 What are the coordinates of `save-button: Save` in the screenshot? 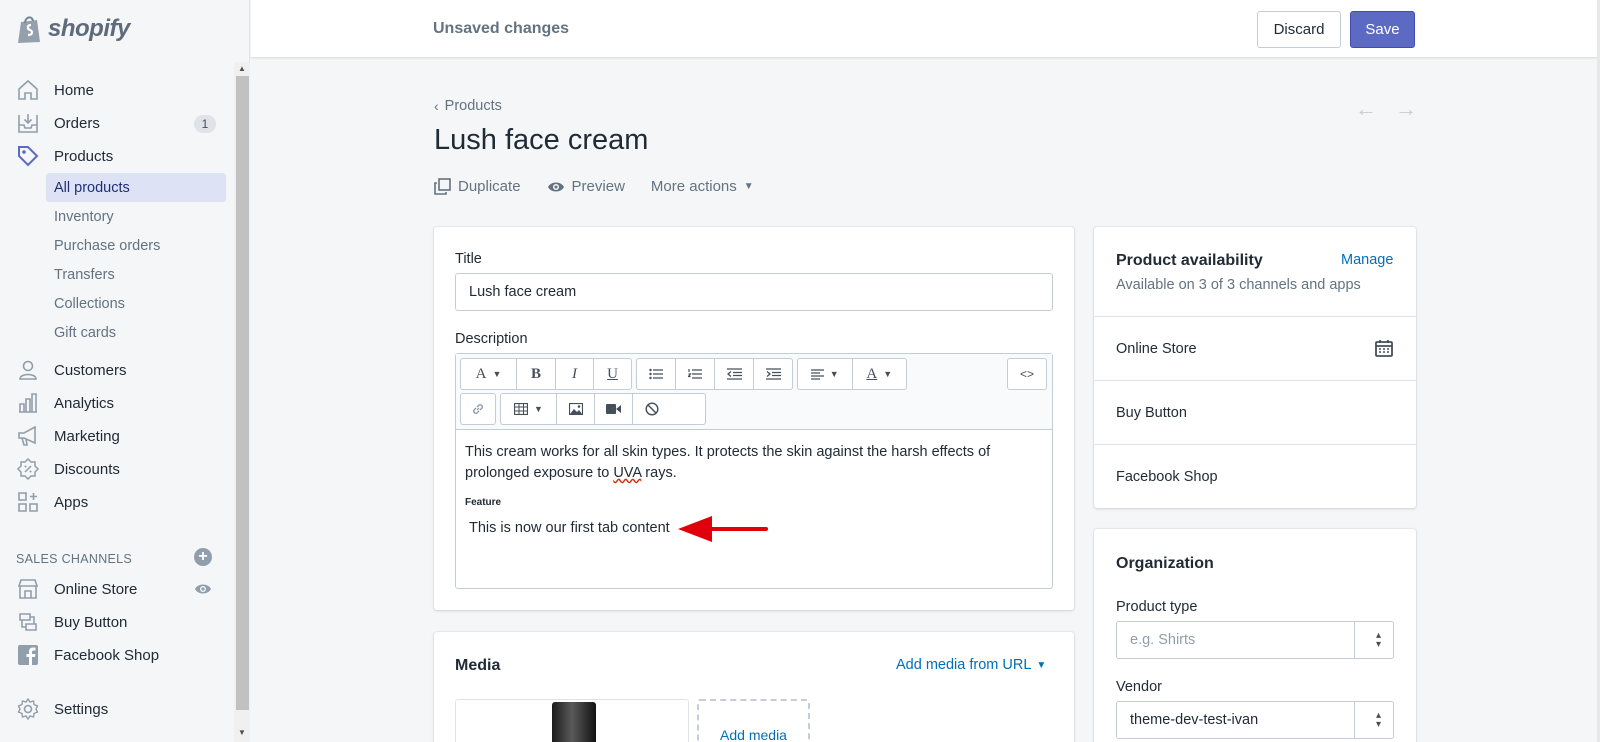 It's located at (1382, 29).